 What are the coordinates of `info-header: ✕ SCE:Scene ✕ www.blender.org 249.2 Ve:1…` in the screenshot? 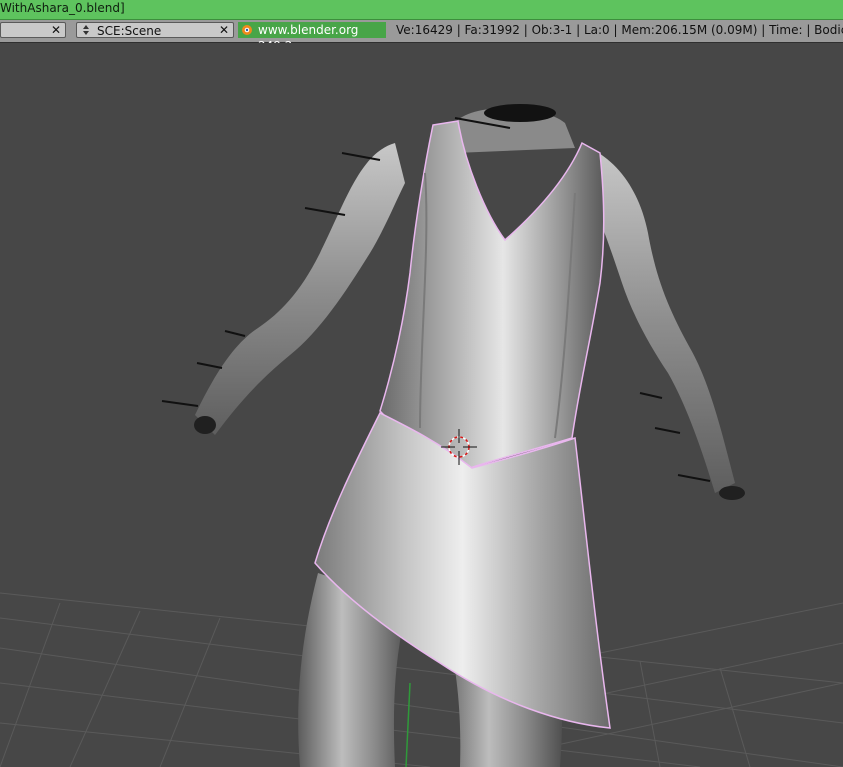 It's located at (421, 36).